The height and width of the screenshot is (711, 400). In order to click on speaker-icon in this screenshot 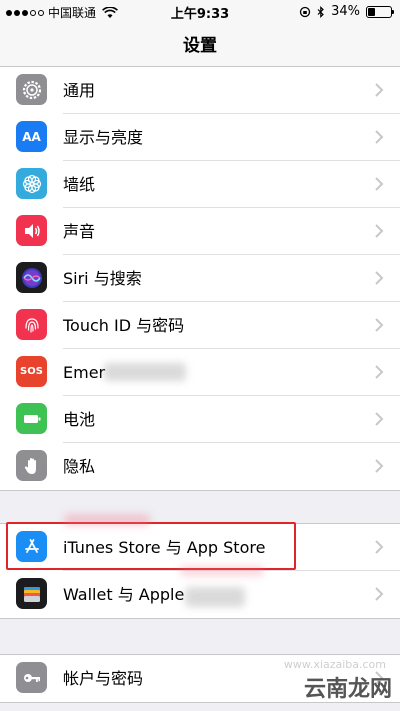, I will do `click(31, 230)`.